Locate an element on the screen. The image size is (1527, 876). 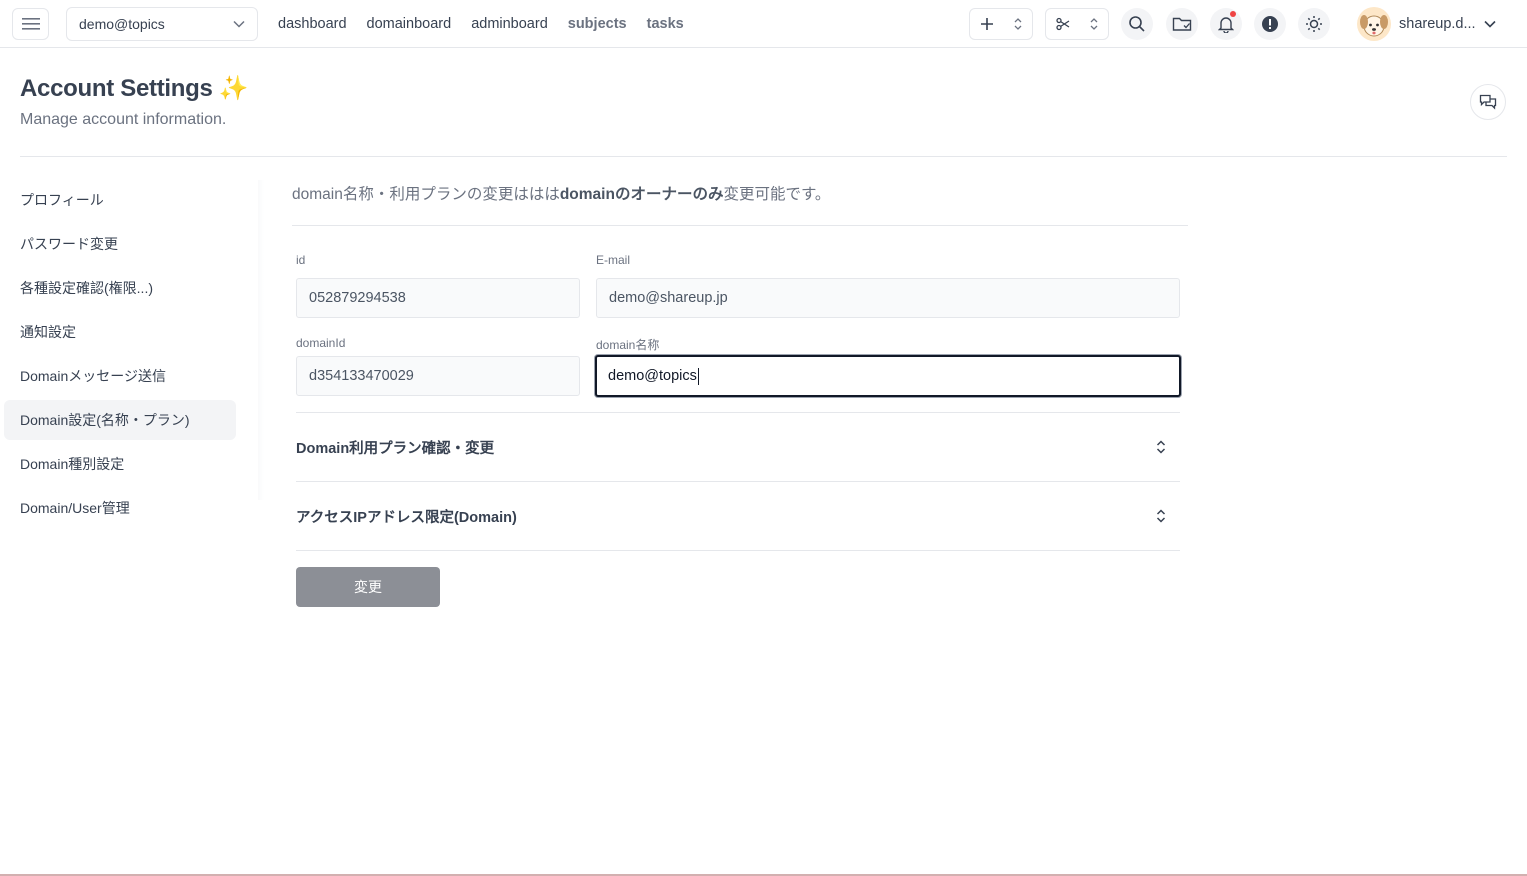
nav-adminboard: adminboard is located at coordinates (509, 24).